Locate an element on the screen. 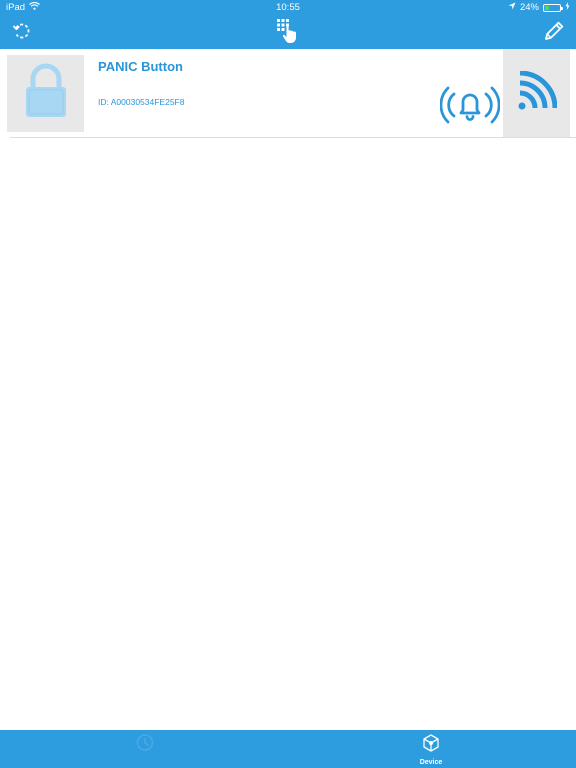 The height and width of the screenshot is (768, 576). location-arrow-icon is located at coordinates (512, 7).